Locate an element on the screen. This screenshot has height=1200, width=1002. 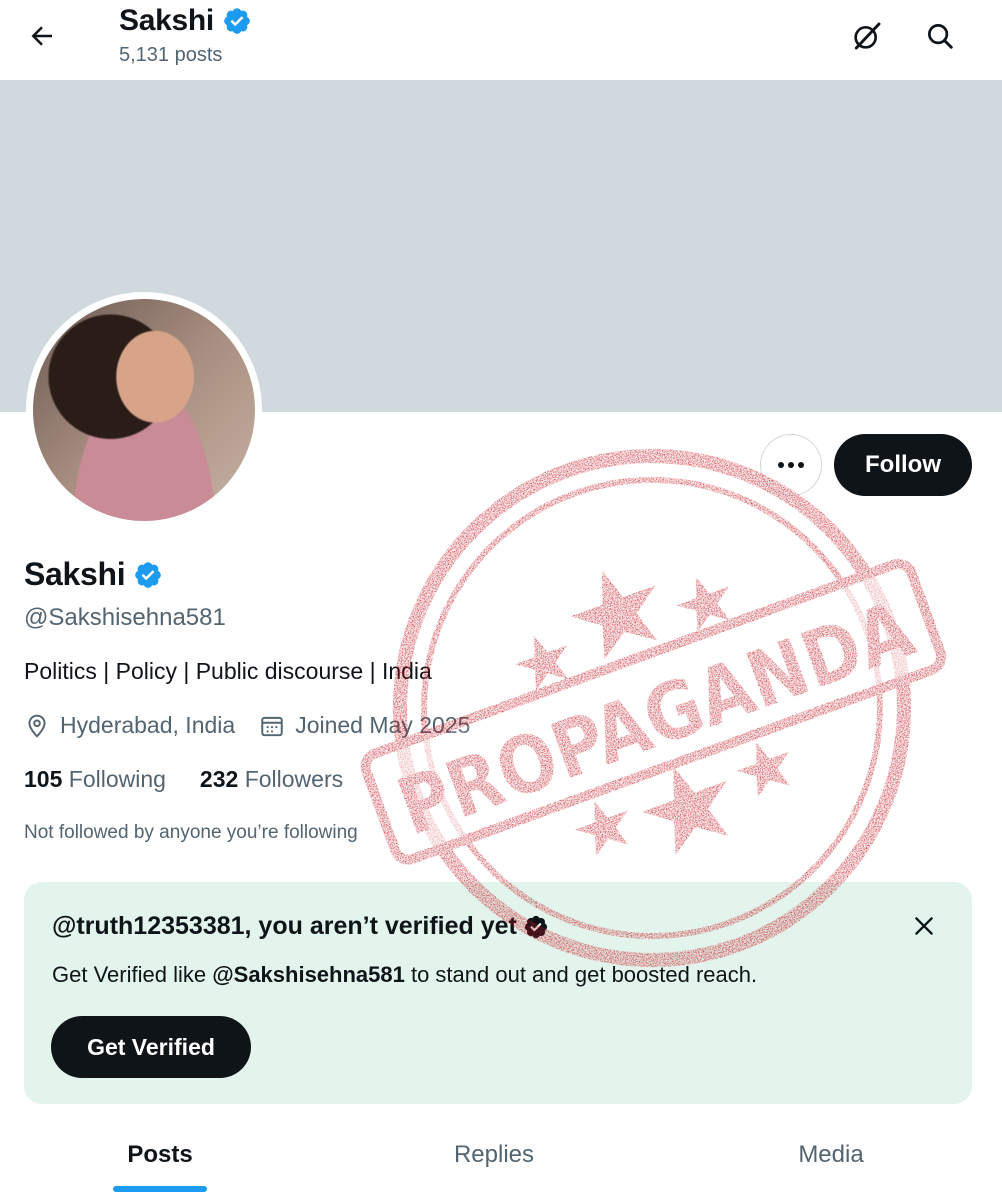
mutual-followers-note: Not followed by anyone you’re following is located at coordinates (191, 832).